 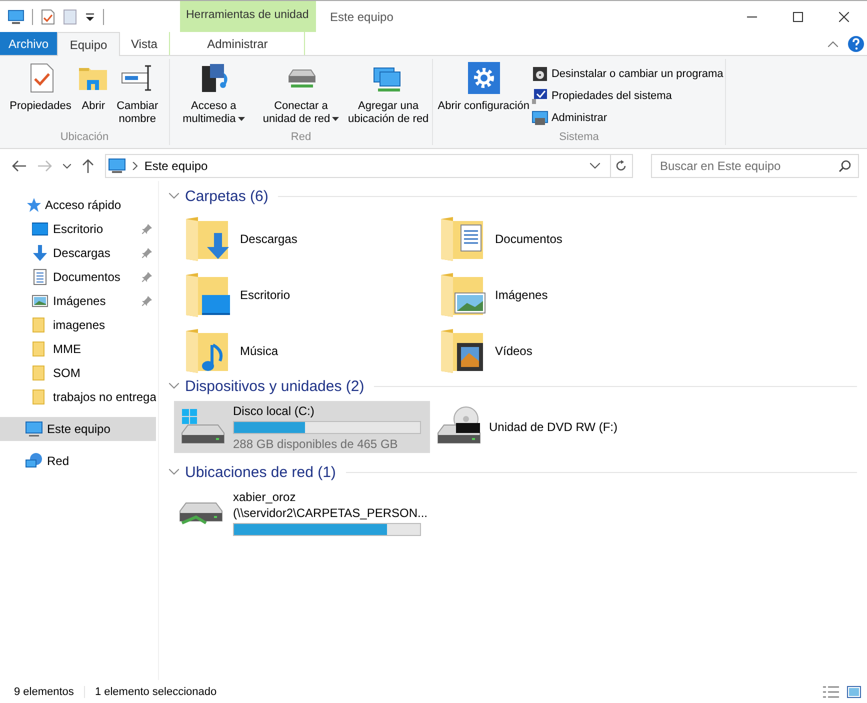 I want to click on folder-item: Imágenes, so click(x=566, y=295).